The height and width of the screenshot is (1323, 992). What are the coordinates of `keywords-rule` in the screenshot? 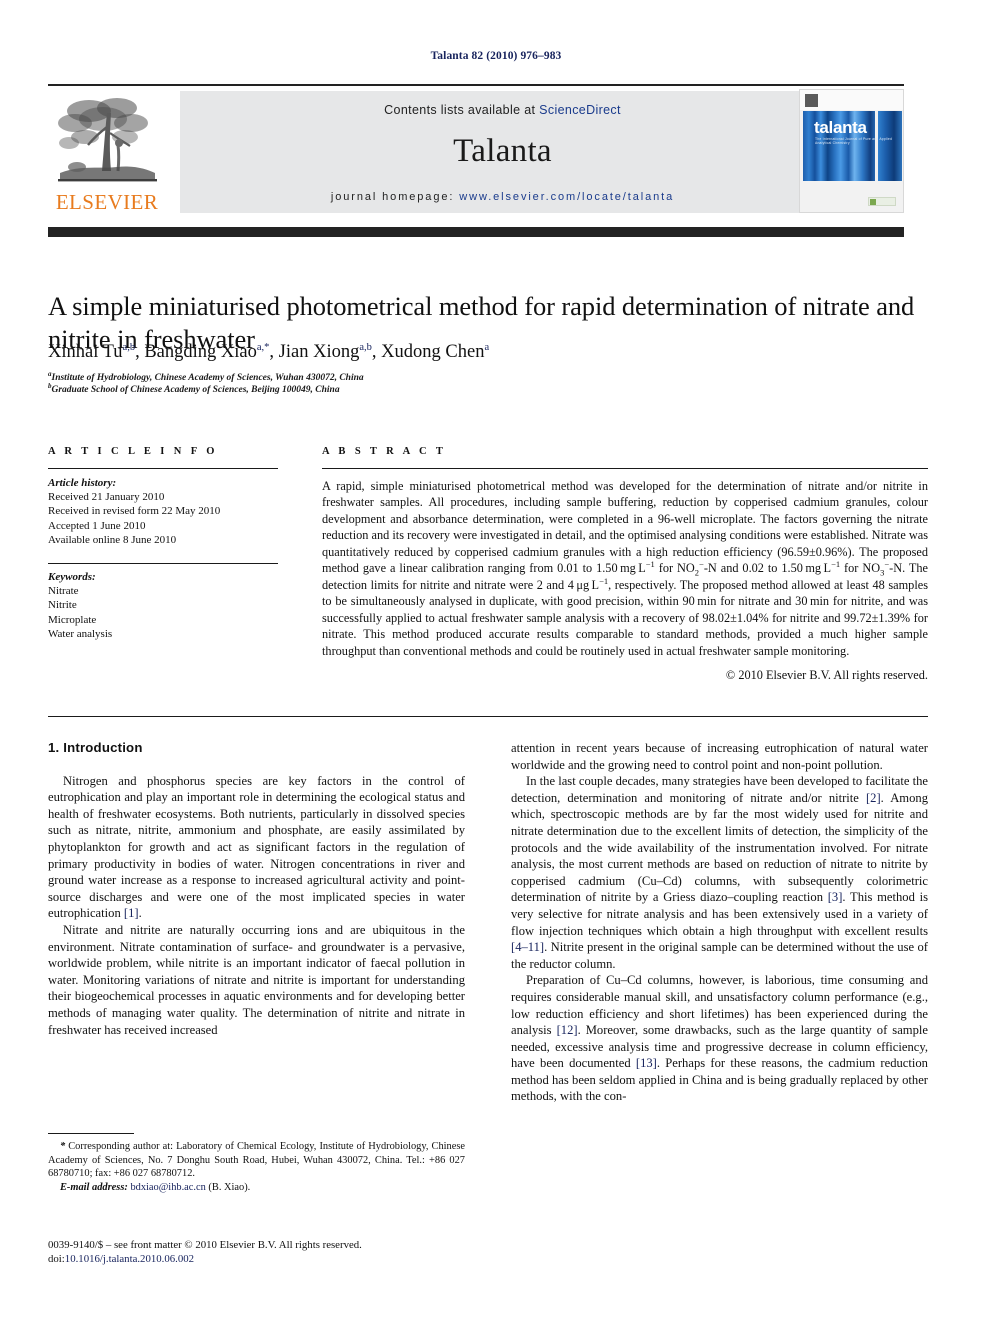 It's located at (163, 564).